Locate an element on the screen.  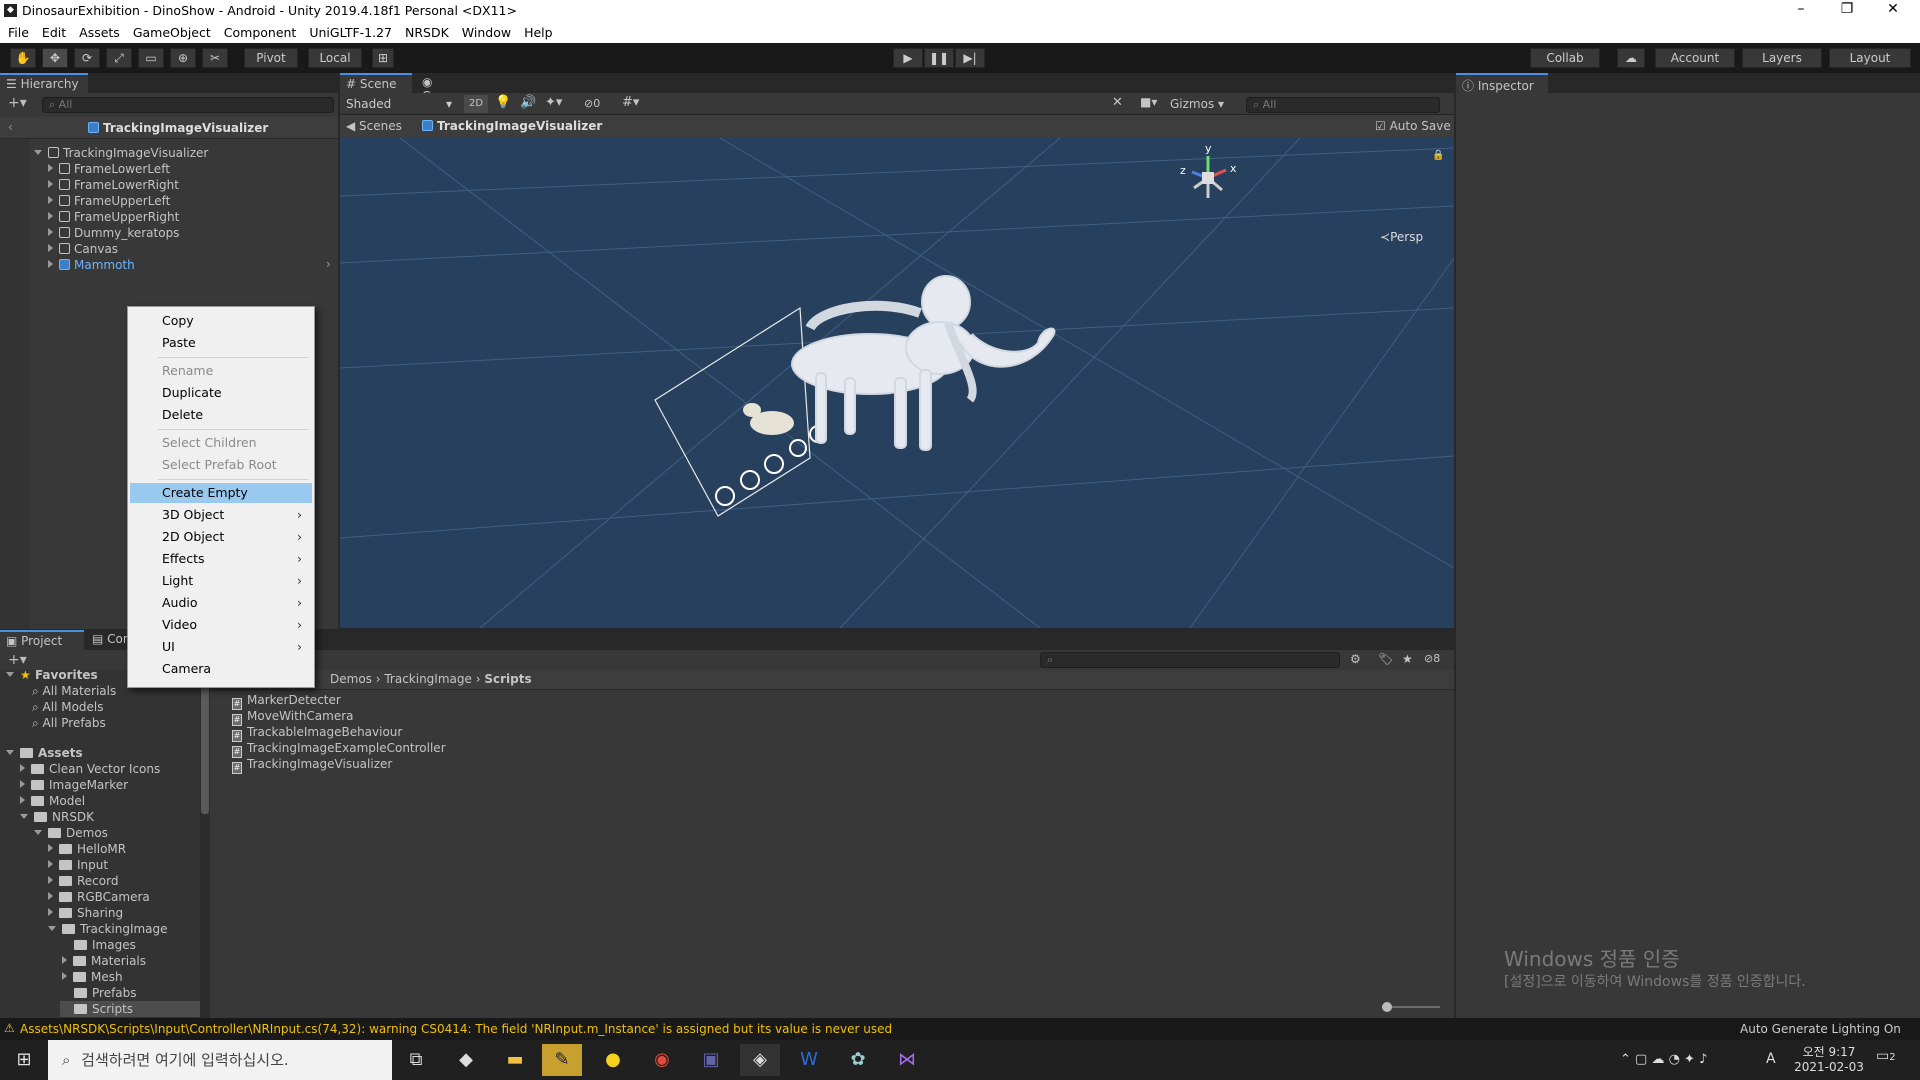
breadcrumb-item: Scripts is located at coordinates (507, 679).